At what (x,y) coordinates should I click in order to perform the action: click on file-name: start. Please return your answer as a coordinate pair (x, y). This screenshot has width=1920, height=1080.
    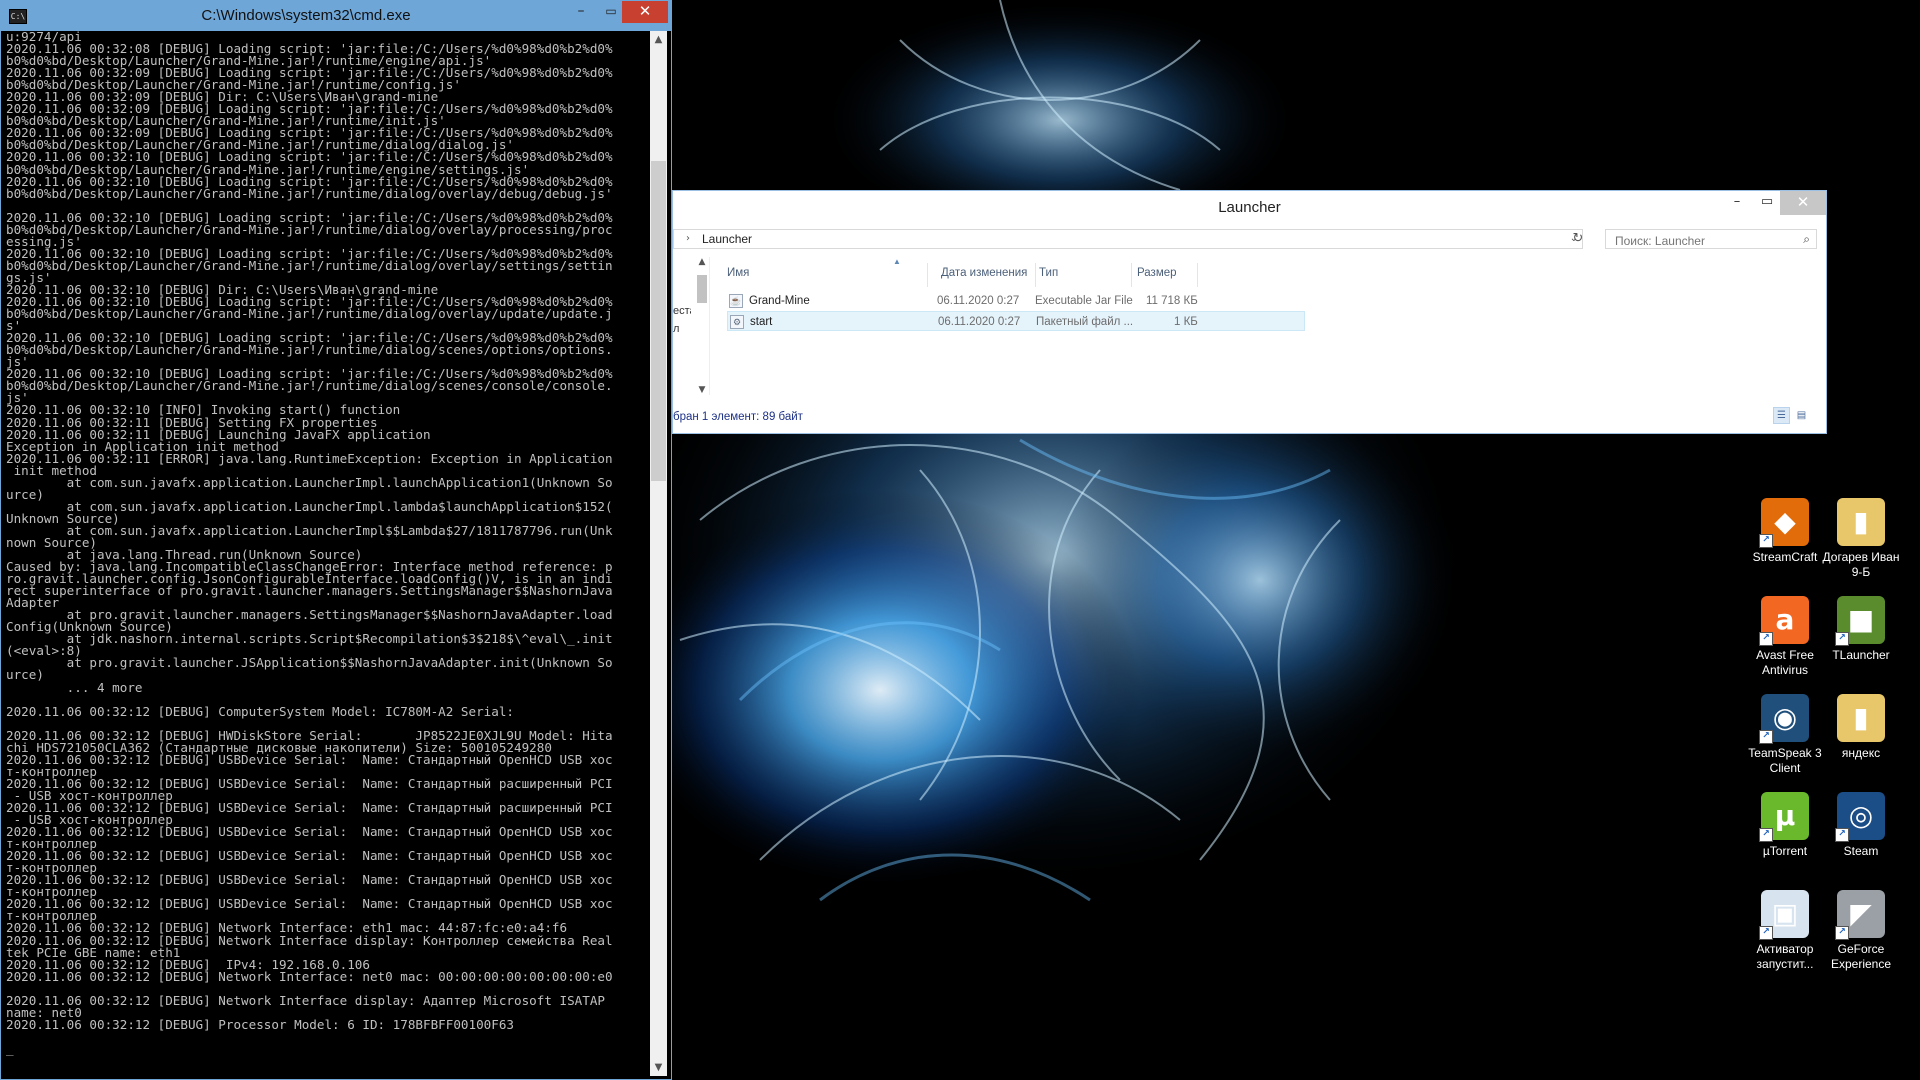
    Looking at the image, I should click on (761, 322).